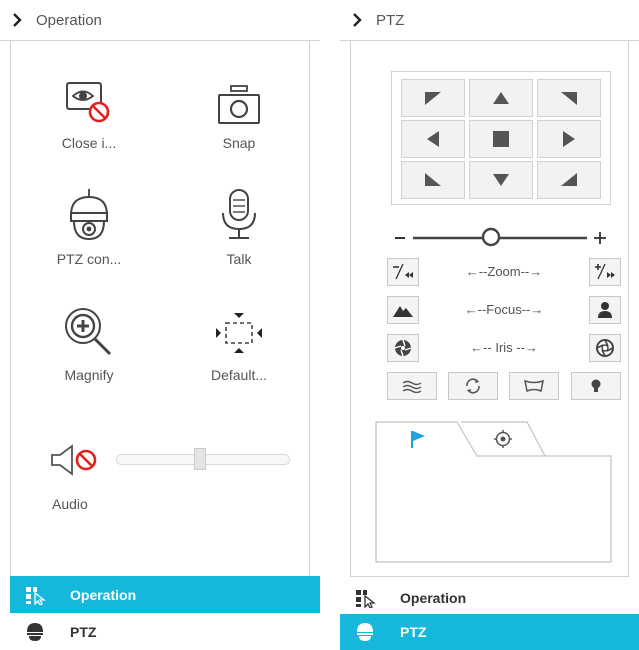 The width and height of the screenshot is (639, 650). I want to click on arrow-down-right-icon, so click(569, 179).